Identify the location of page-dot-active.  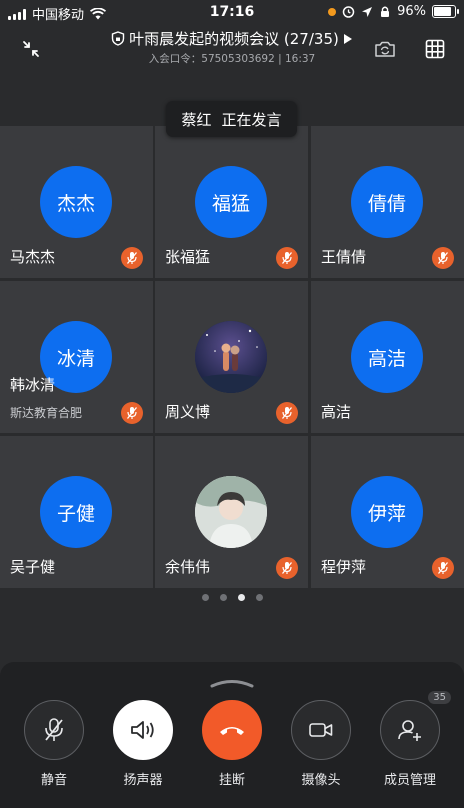
(241, 597).